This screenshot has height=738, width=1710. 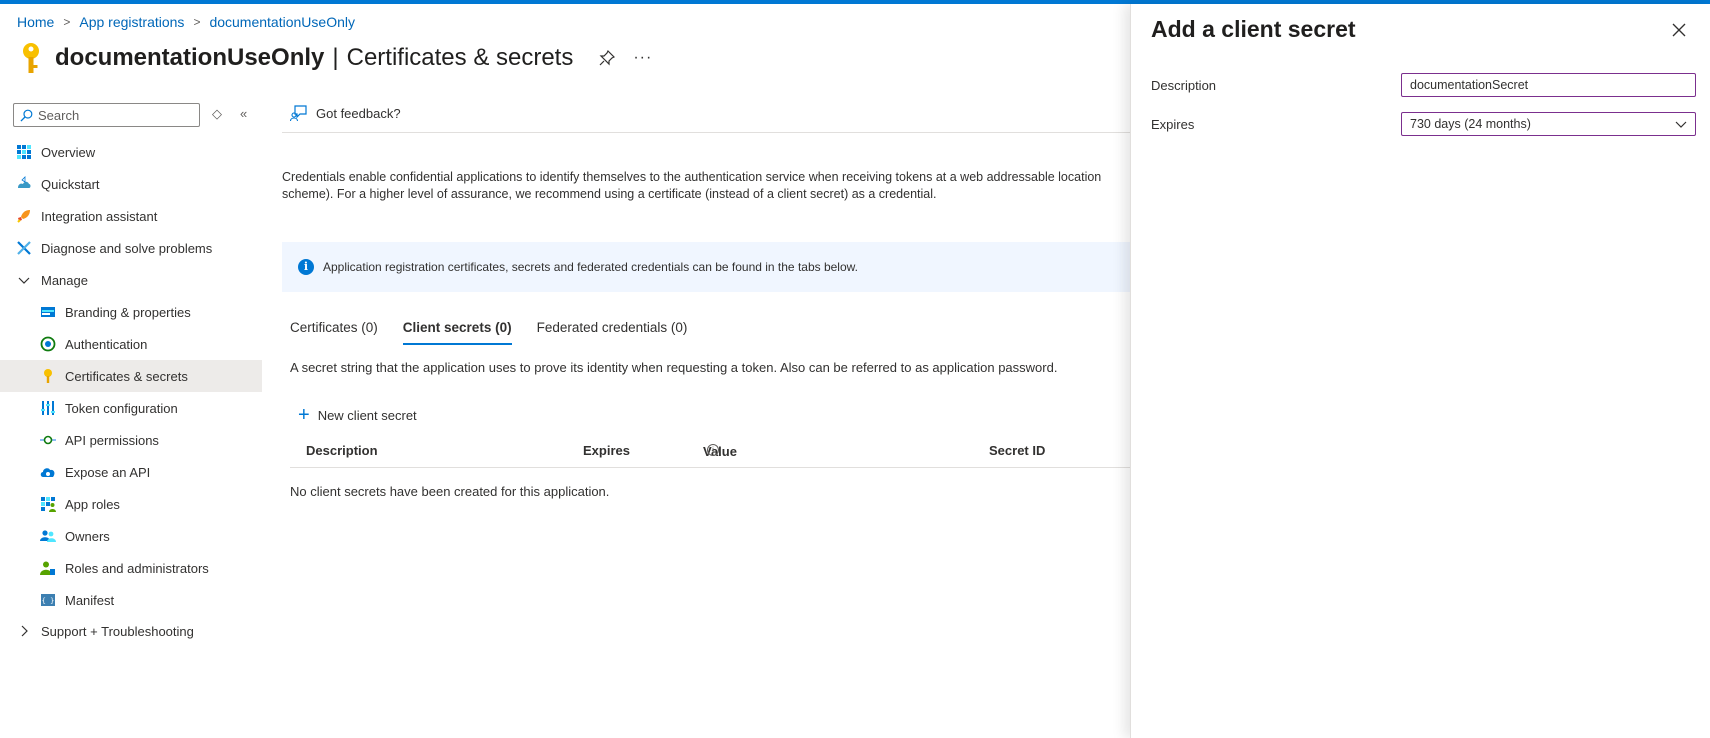 What do you see at coordinates (131, 280) in the screenshot?
I see `sidebar-group-manage: Manage` at bounding box center [131, 280].